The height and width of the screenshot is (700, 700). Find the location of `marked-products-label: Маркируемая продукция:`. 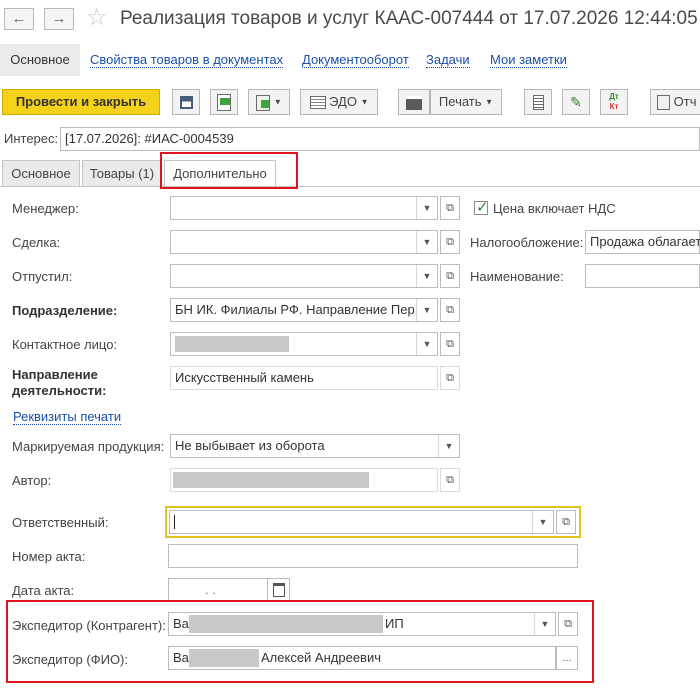

marked-products-label: Маркируемая продукция: is located at coordinates (88, 446).